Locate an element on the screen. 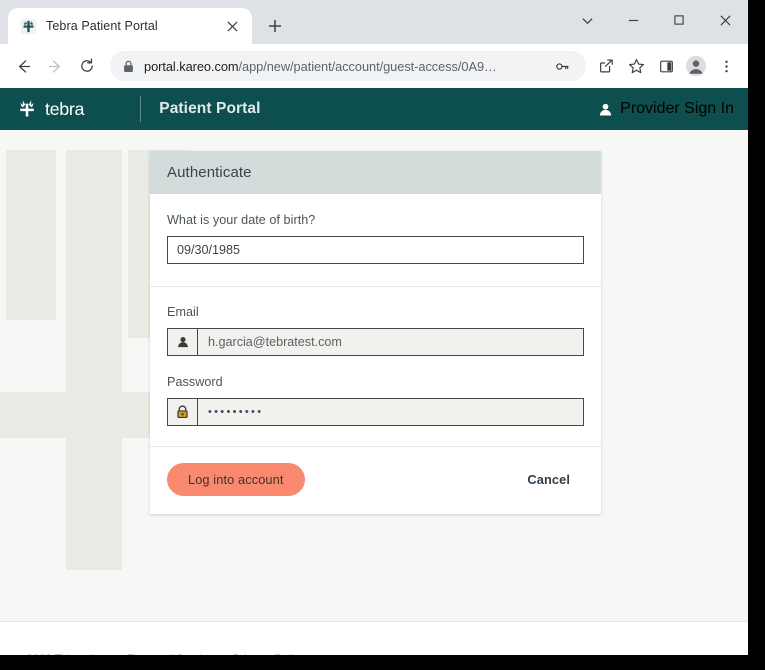  browser-tab-tebra-patient-portal: Tebra Patient Portal is located at coordinates (130, 26).